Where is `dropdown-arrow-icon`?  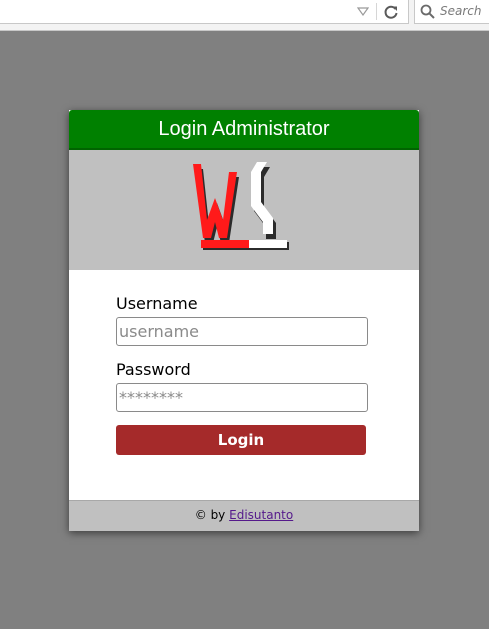
dropdown-arrow-icon is located at coordinates (363, 11).